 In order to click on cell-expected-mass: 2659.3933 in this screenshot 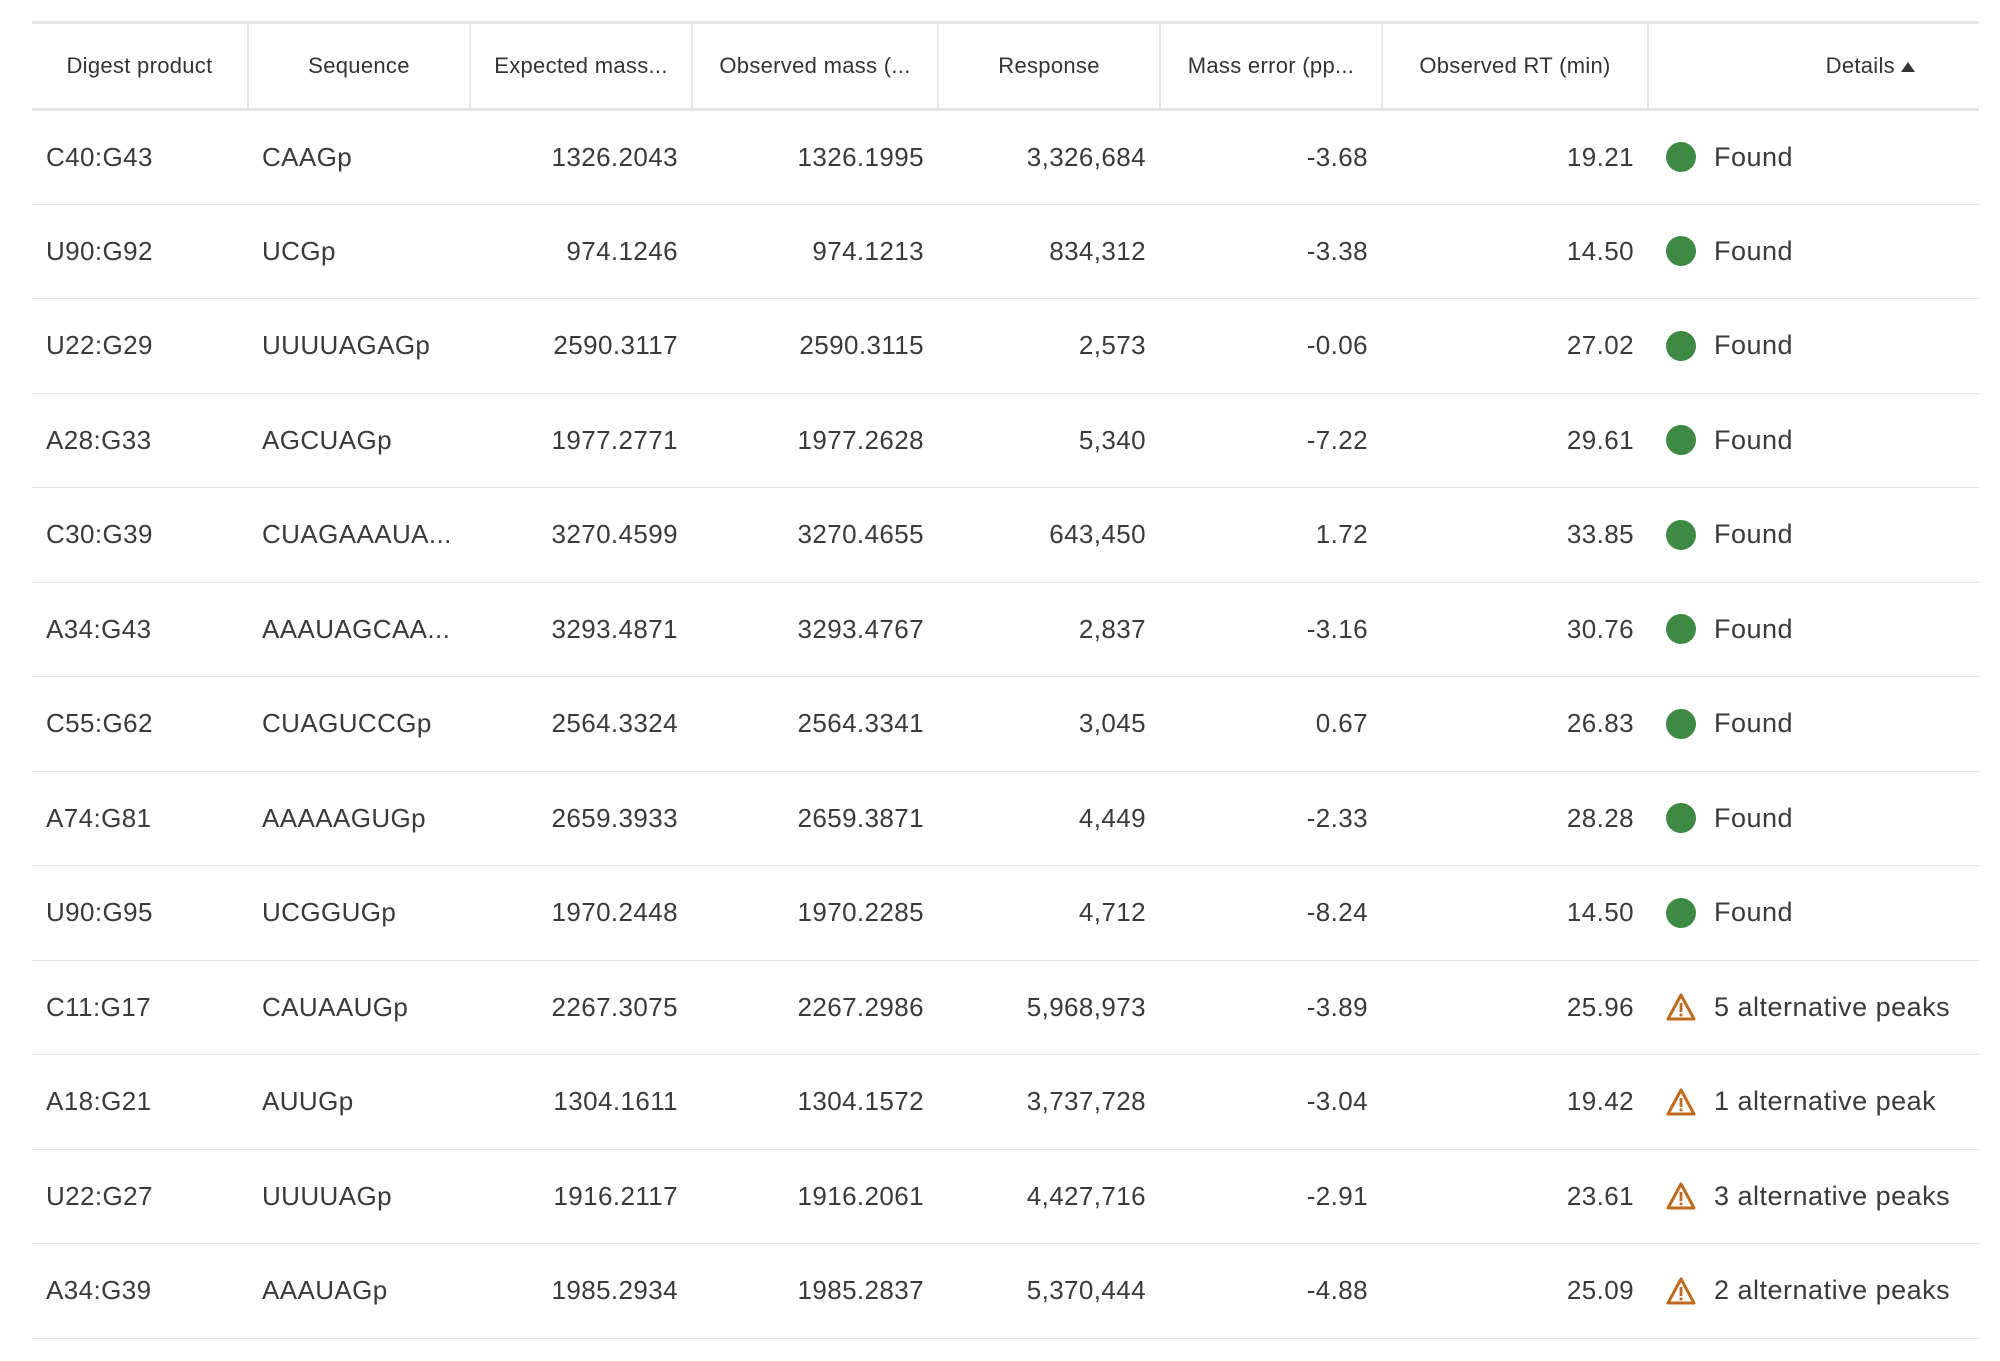, I will do `click(614, 817)`.